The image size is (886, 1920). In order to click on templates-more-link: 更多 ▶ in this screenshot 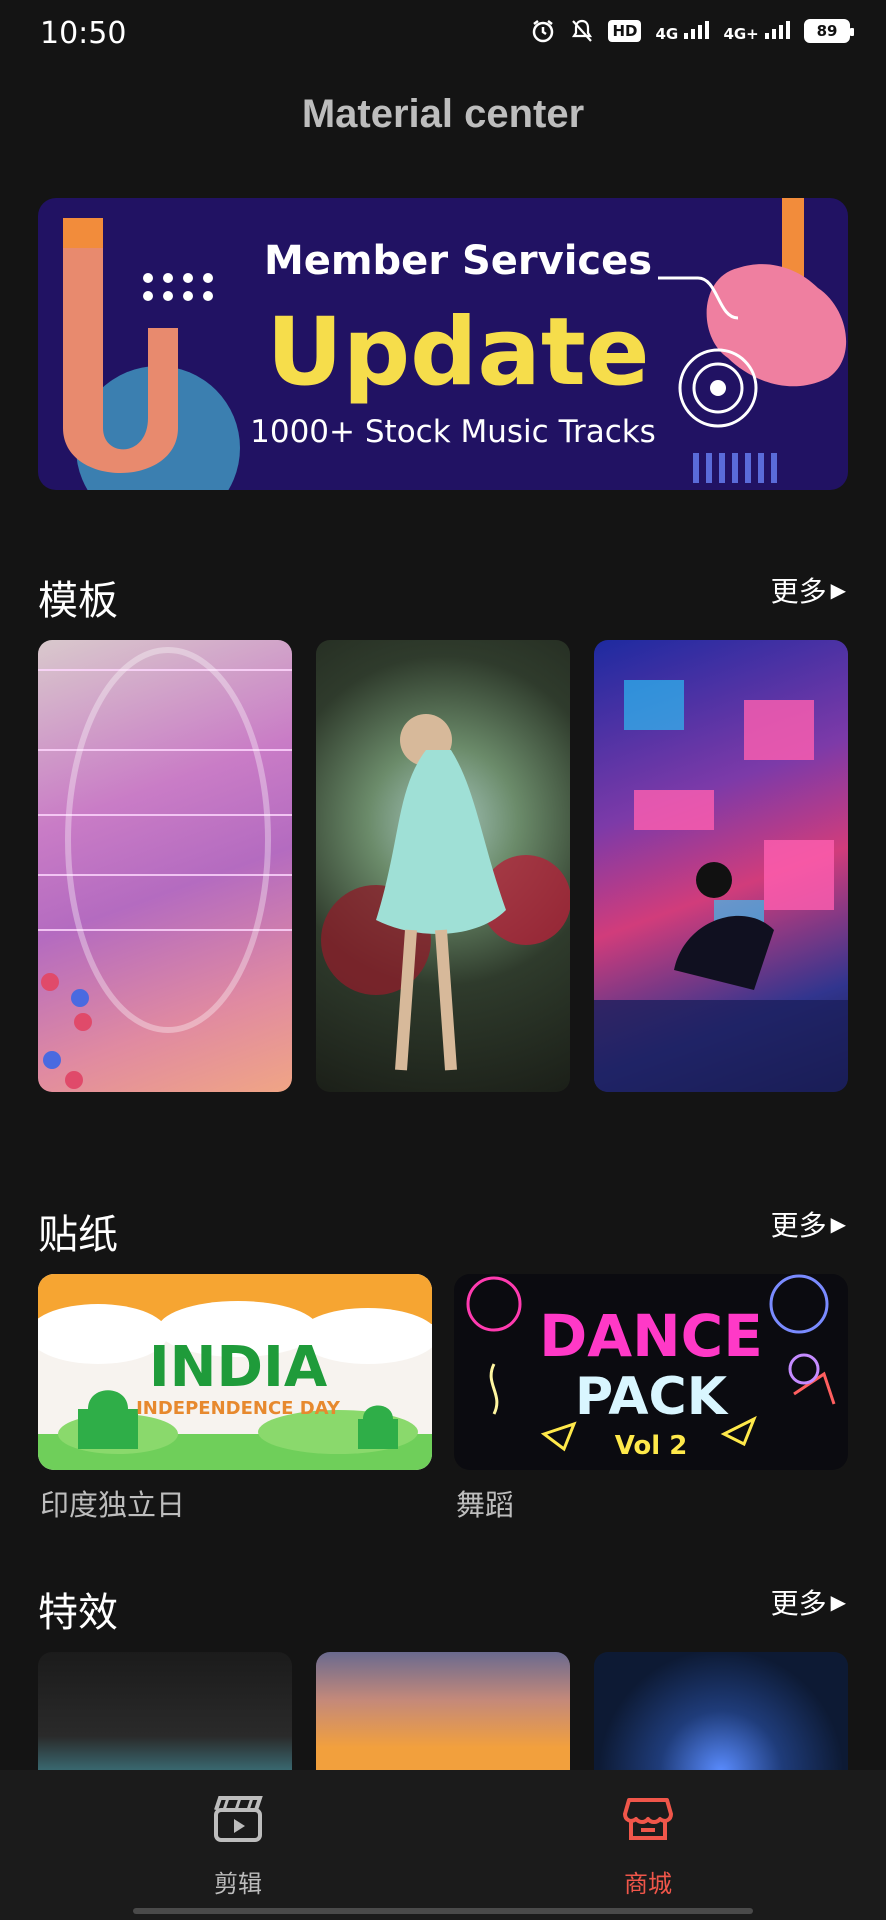, I will do `click(808, 590)`.